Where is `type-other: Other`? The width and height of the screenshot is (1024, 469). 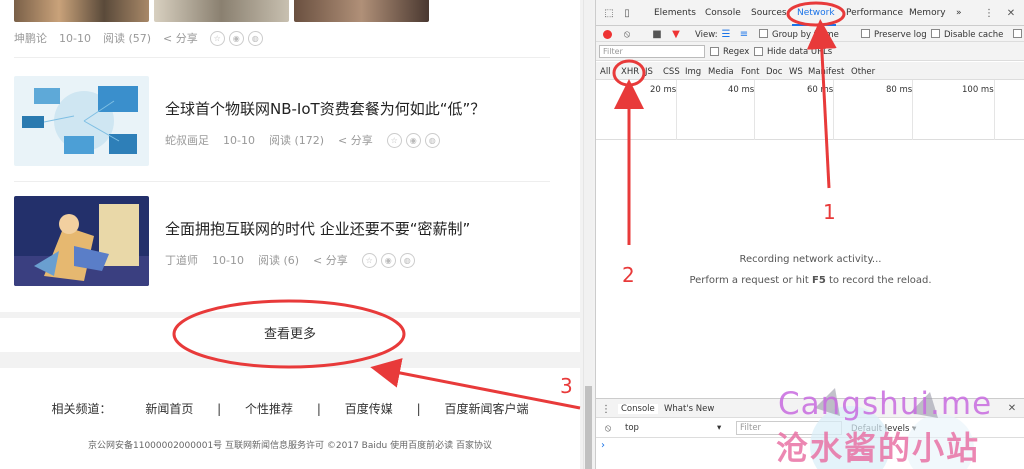
type-other: Other is located at coordinates (863, 72).